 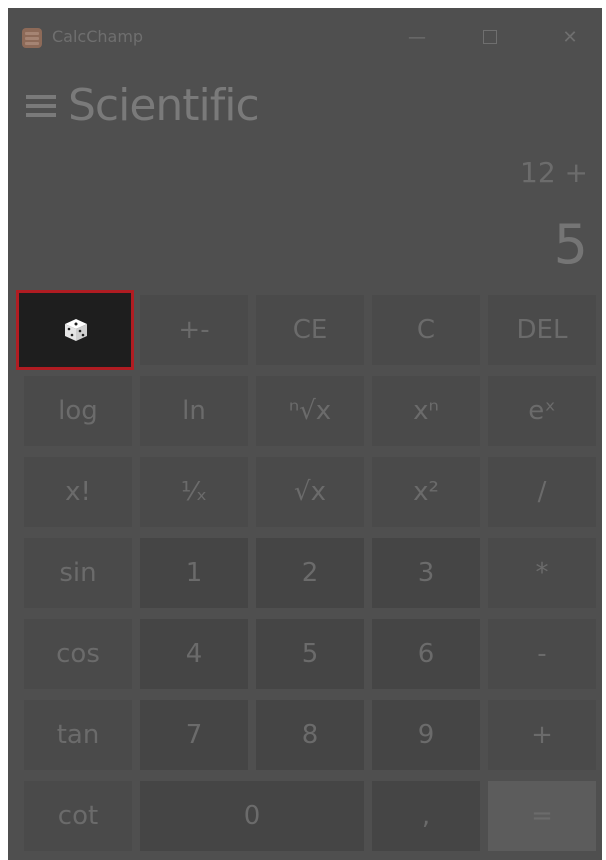 I want to click on mode-title: Scientific, so click(x=164, y=105).